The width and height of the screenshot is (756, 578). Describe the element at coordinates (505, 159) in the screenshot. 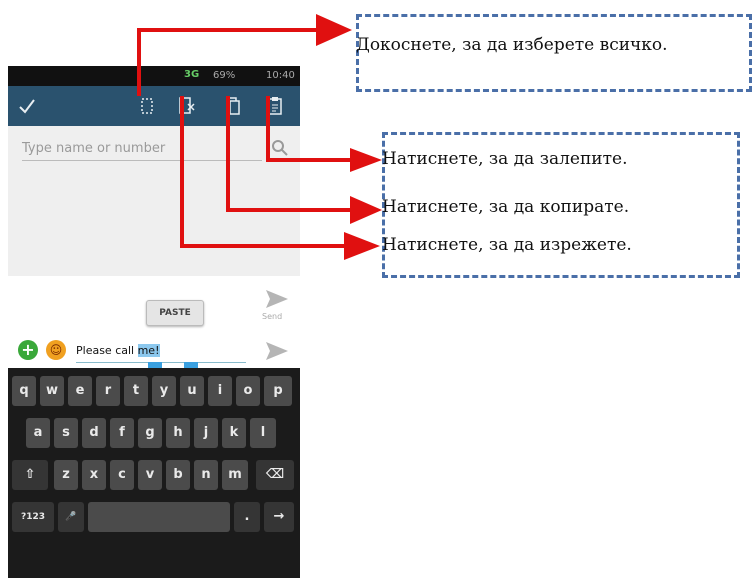

I see `paste-callout-text: Натиснете, за да залепите.` at that location.